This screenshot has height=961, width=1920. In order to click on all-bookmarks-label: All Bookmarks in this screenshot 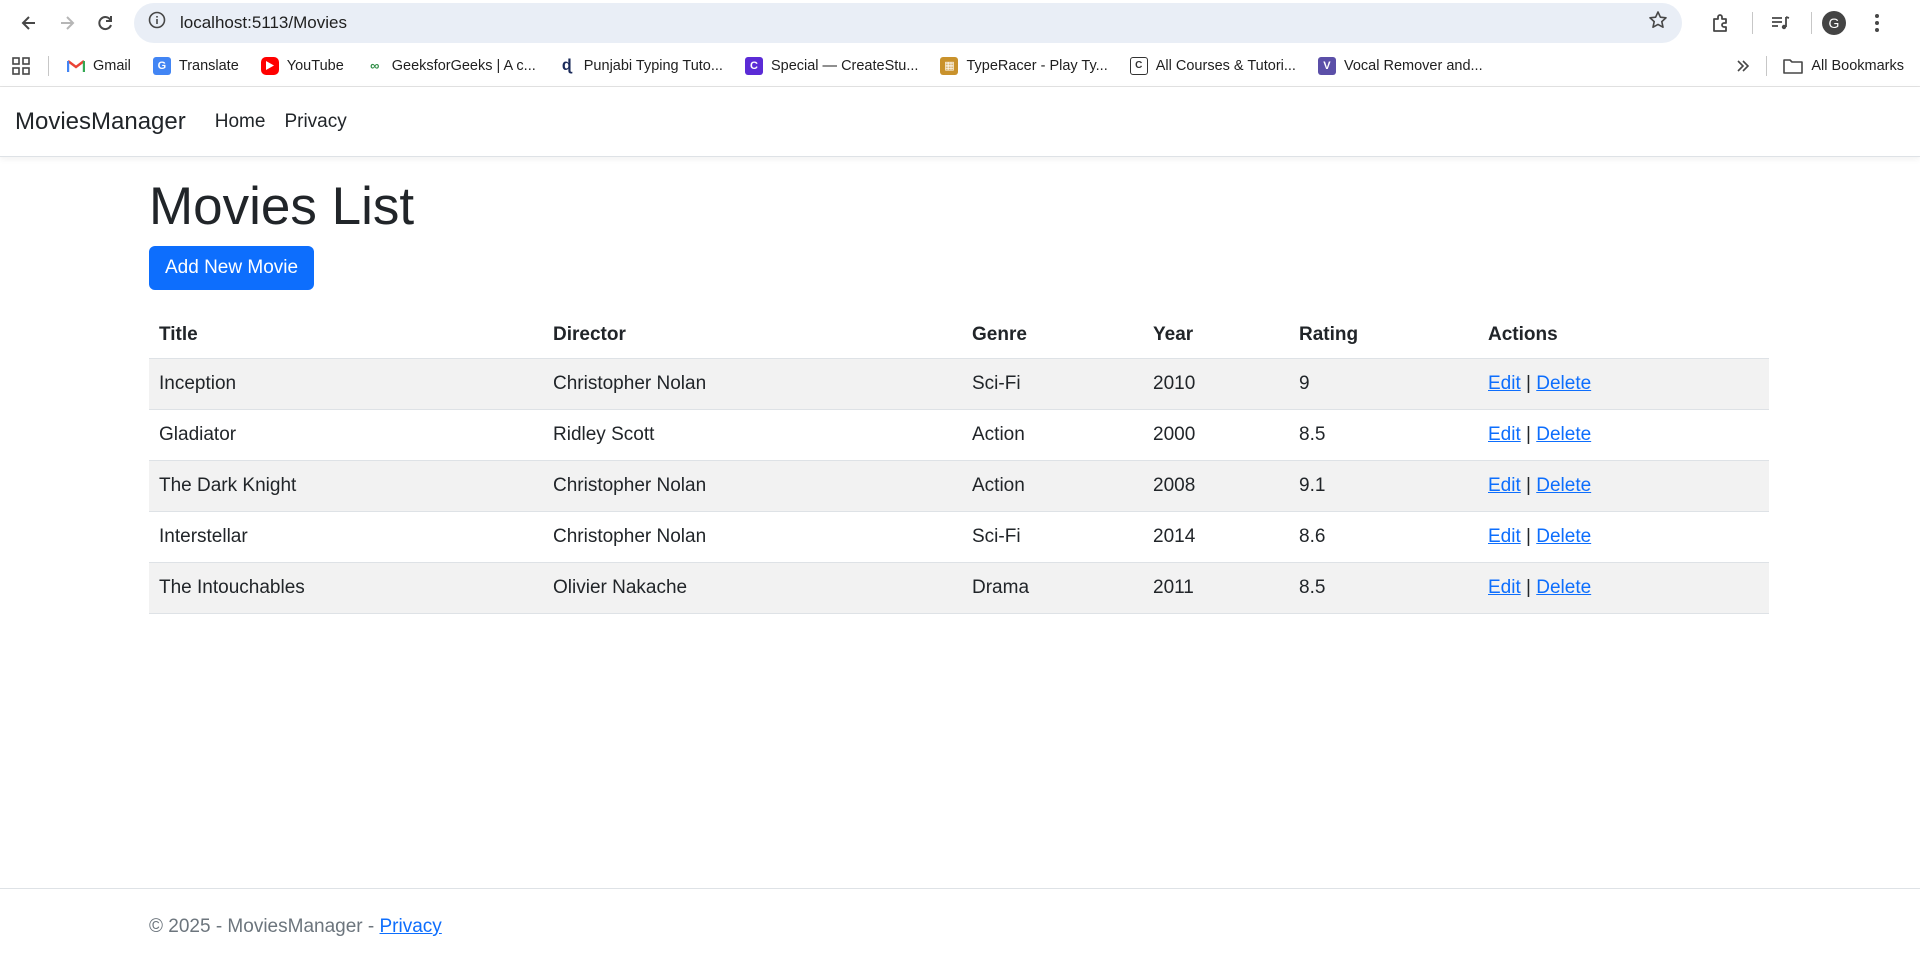, I will do `click(1857, 65)`.